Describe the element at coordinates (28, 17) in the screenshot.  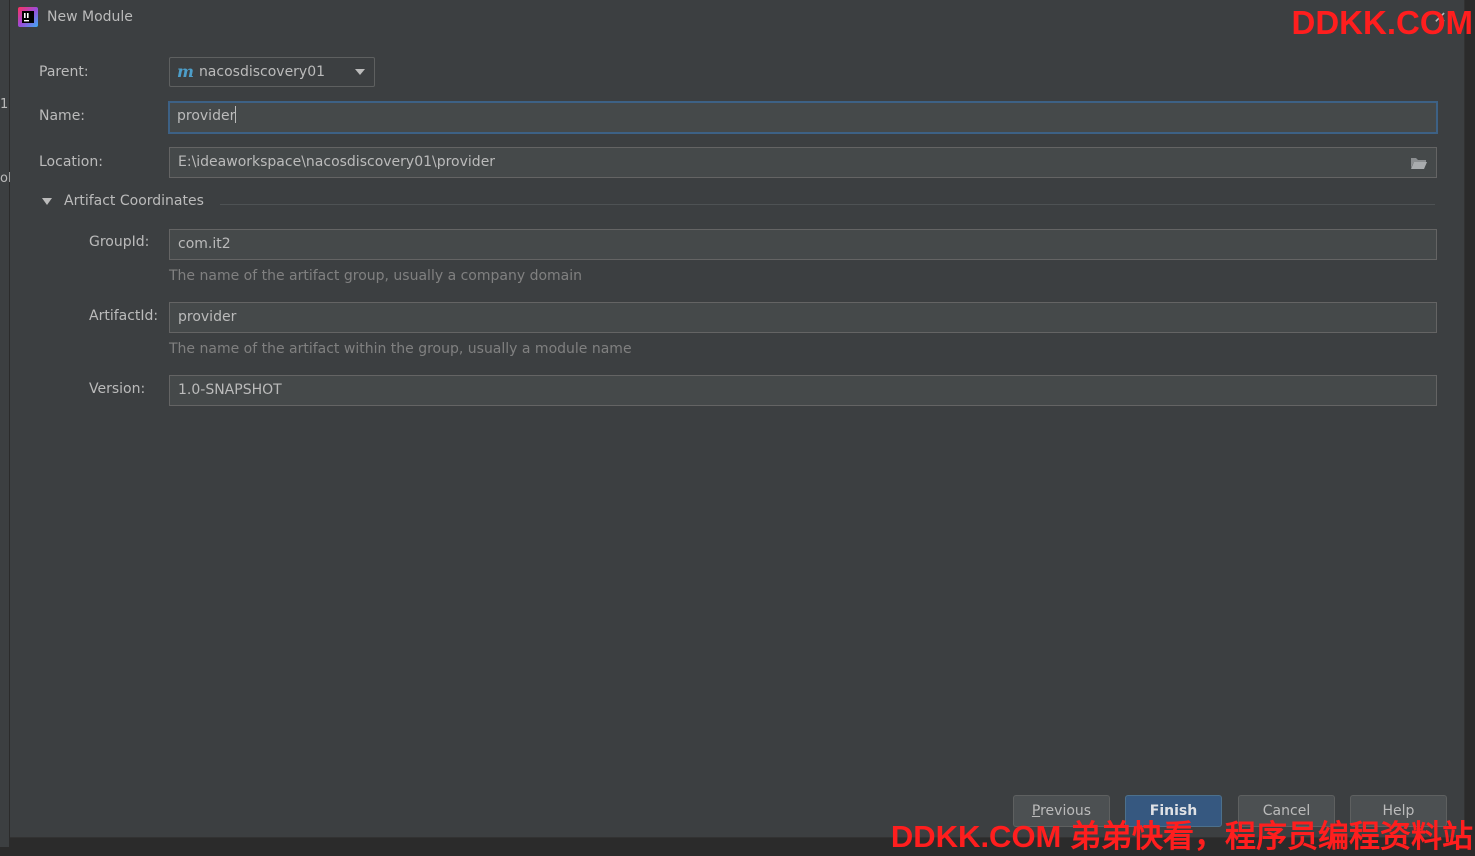
I see `intellij-app-icon` at that location.